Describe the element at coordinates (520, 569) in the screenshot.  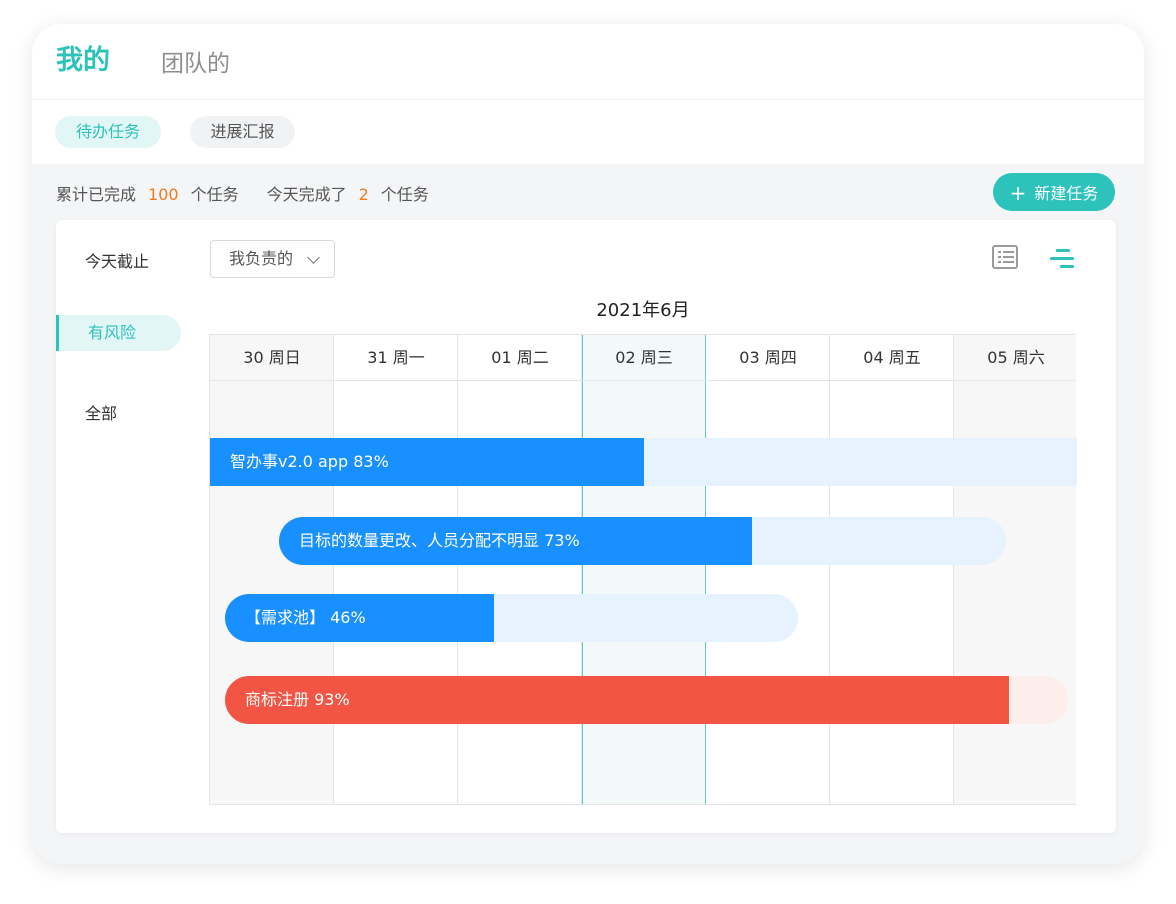
I see `column-tue` at that location.